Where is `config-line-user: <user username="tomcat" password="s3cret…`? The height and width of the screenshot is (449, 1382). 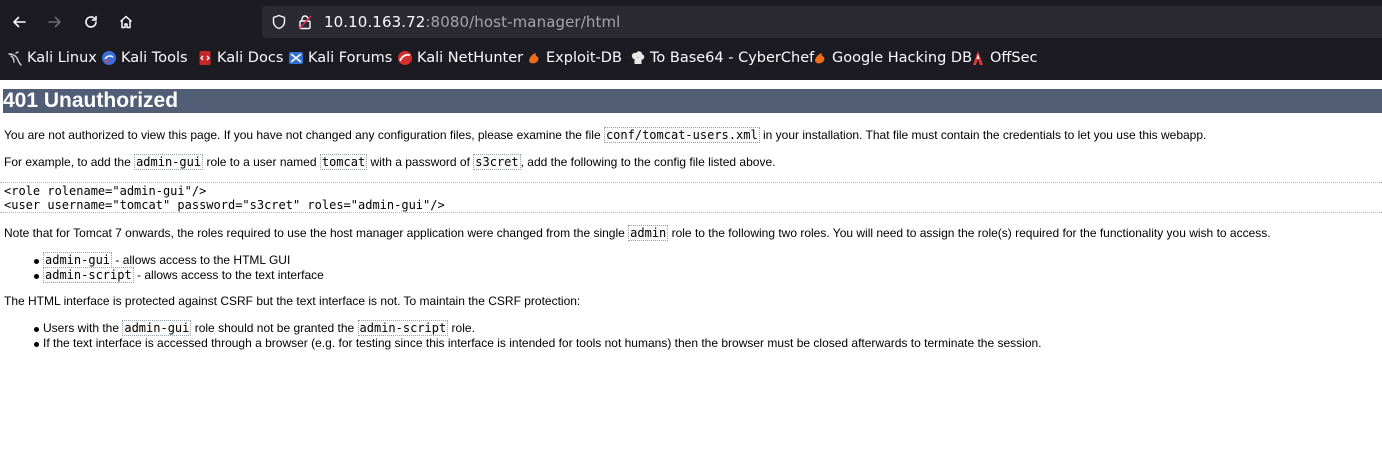
config-line-user: <user username="tomcat" password="s3cret… is located at coordinates (224, 205).